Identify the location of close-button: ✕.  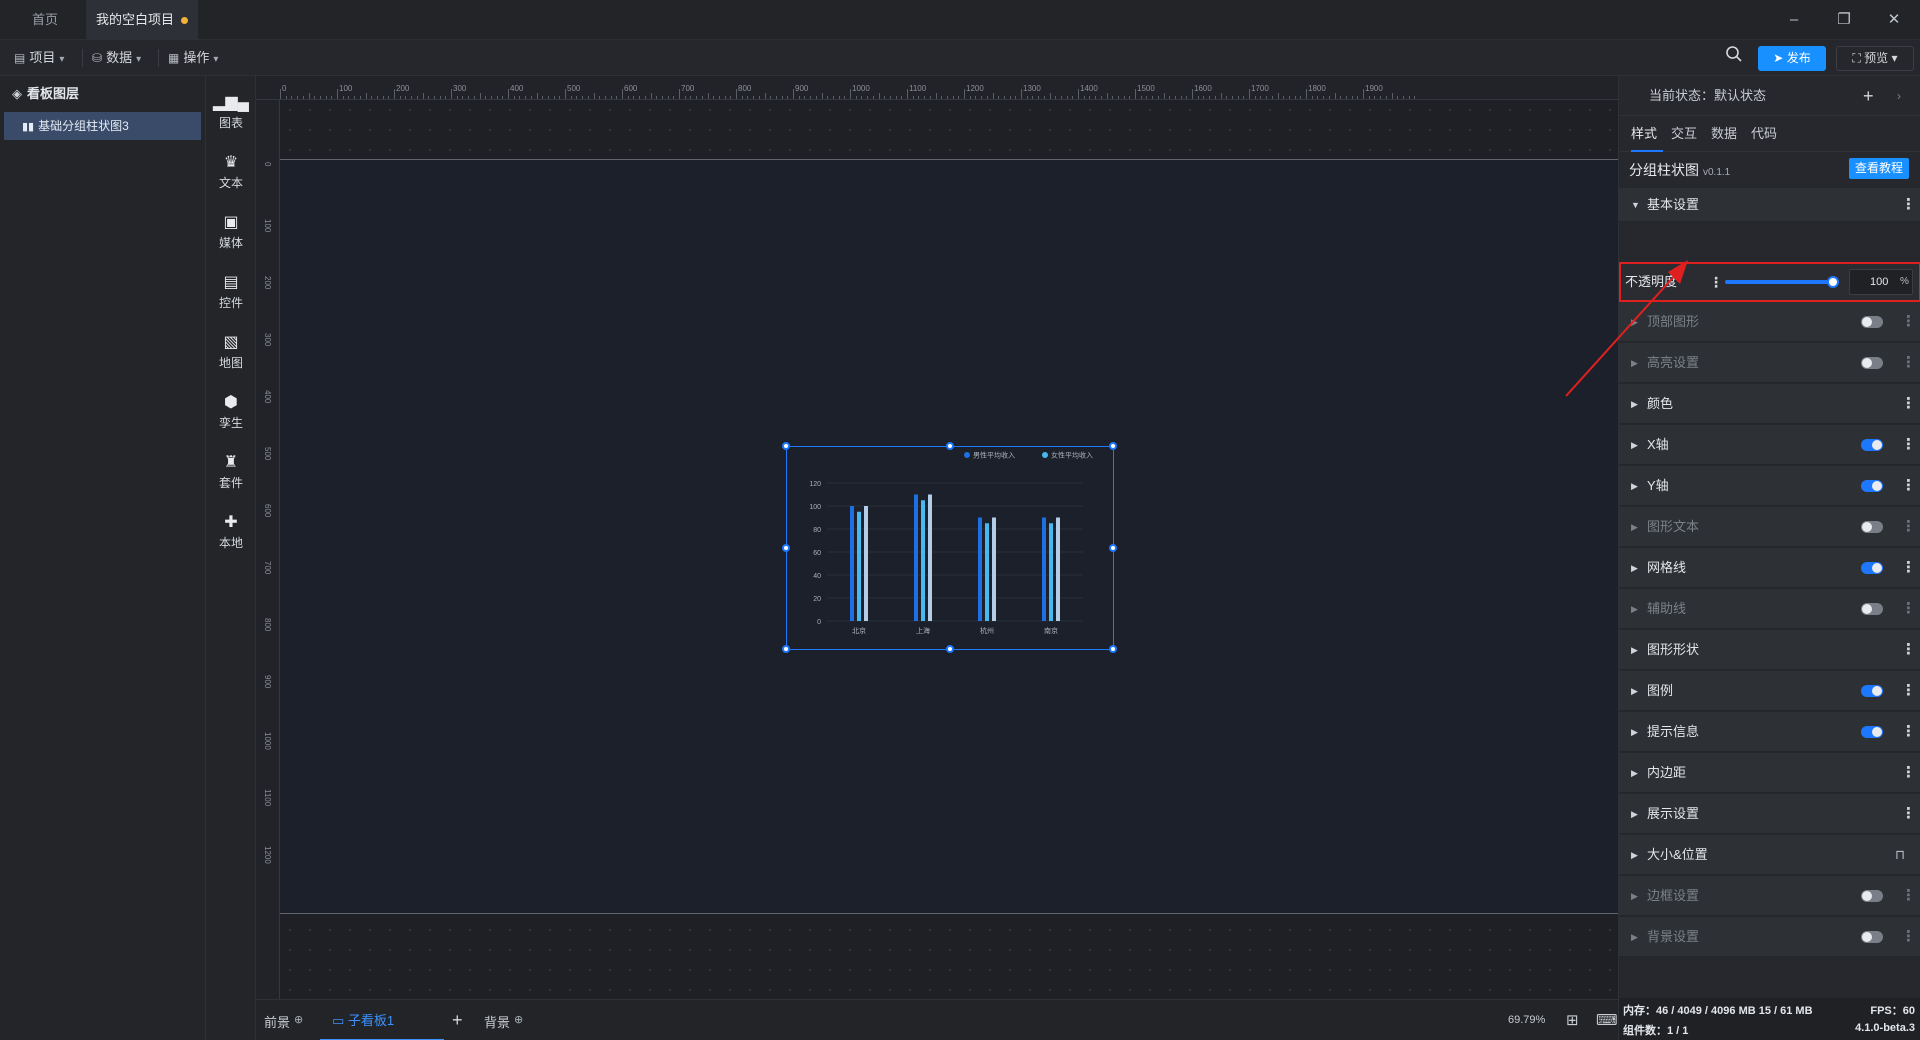
(1894, 20).